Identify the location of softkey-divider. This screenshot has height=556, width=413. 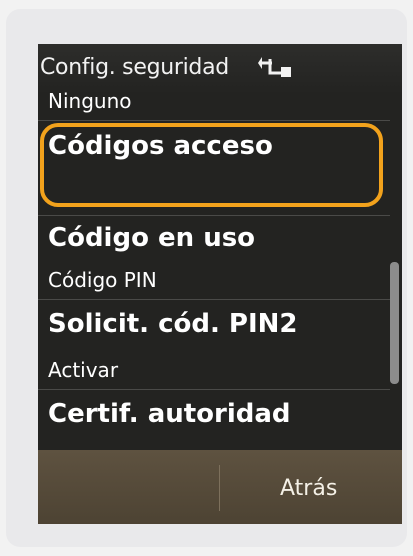
(219, 488).